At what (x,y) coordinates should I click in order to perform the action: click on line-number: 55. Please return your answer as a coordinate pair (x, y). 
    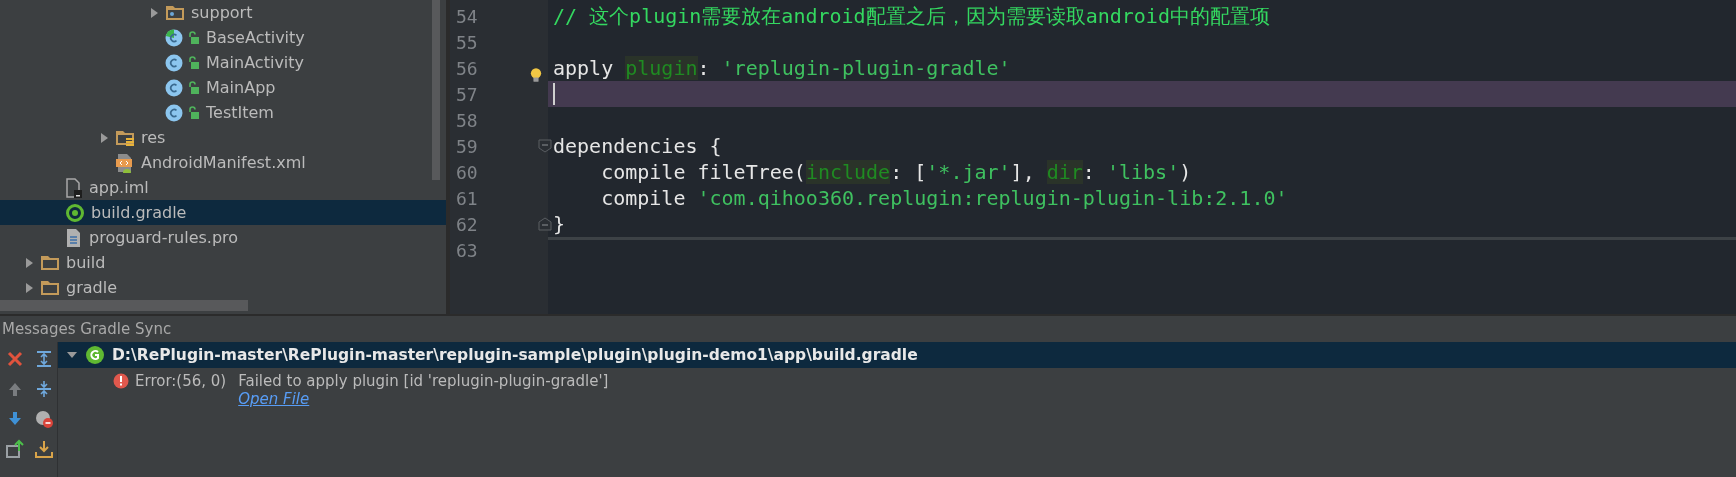
    Looking at the image, I should click on (467, 42).